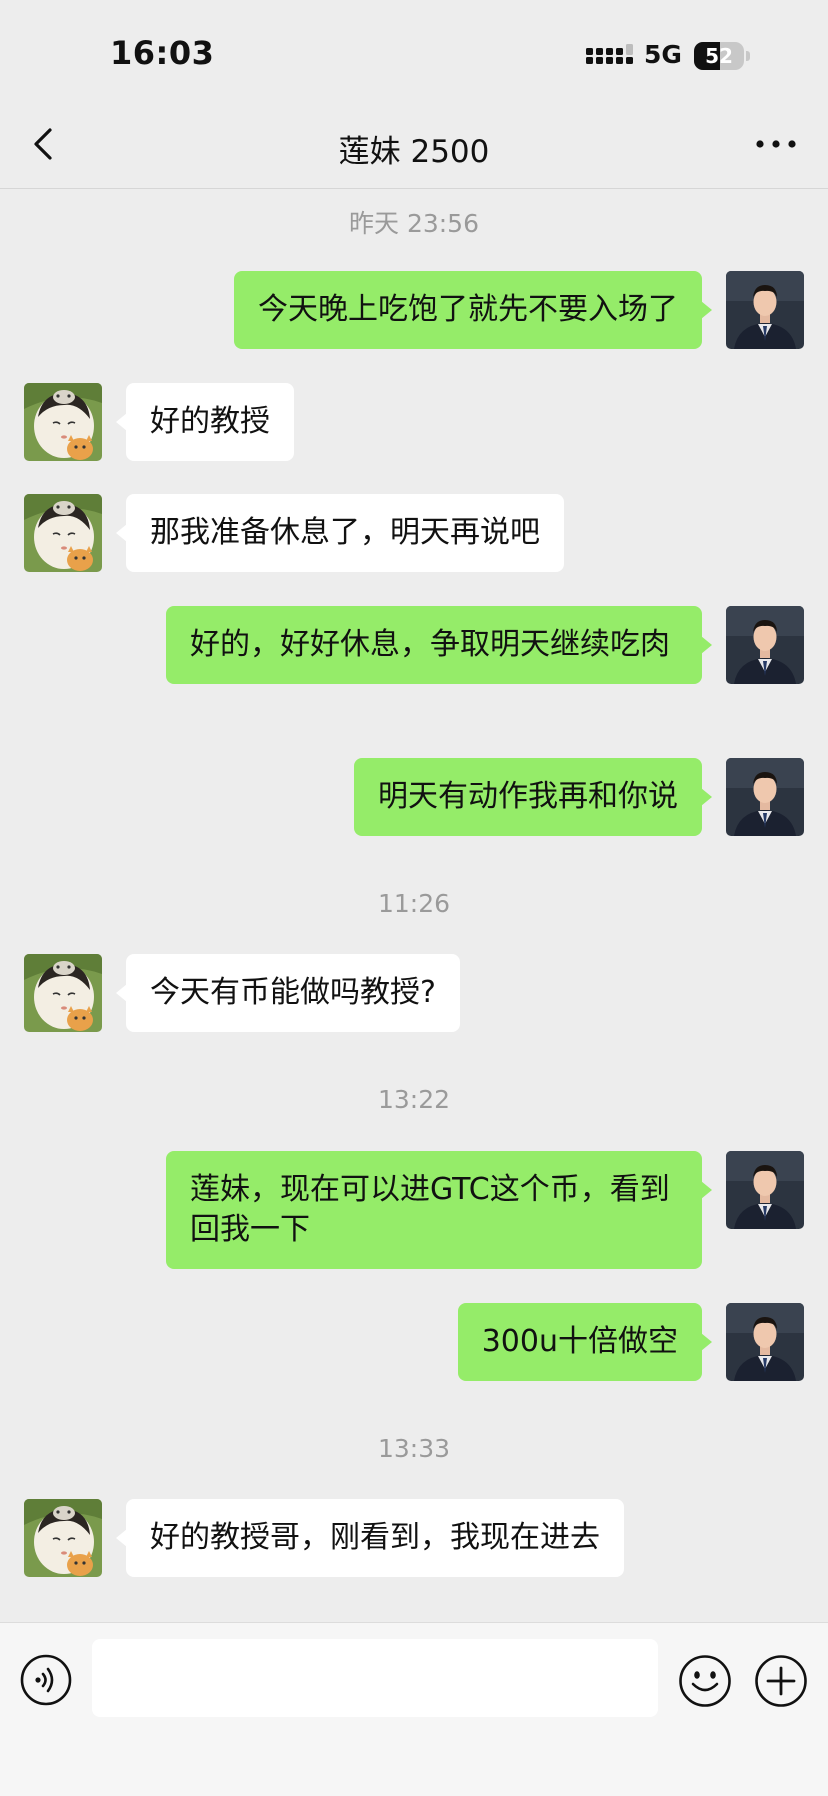  I want to click on chat-title: 莲妹 2500, so click(414, 152).